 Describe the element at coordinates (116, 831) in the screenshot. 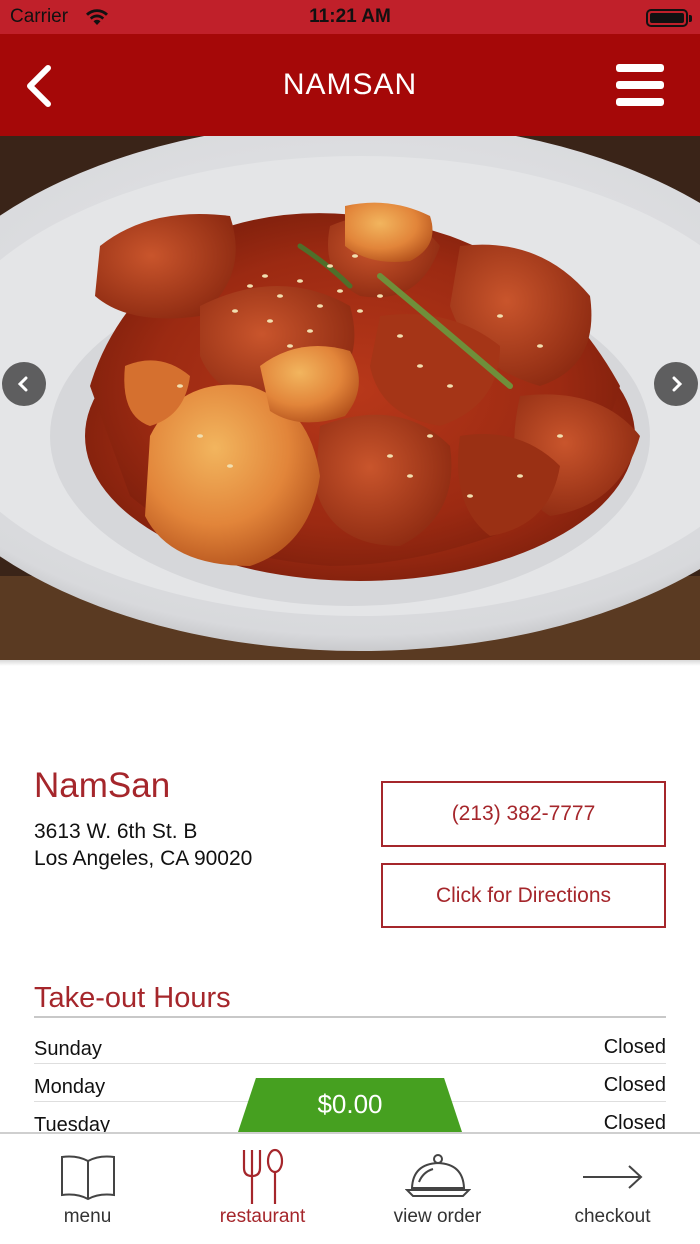

I see `address-line-1: 3613 W. 6th St. B` at that location.